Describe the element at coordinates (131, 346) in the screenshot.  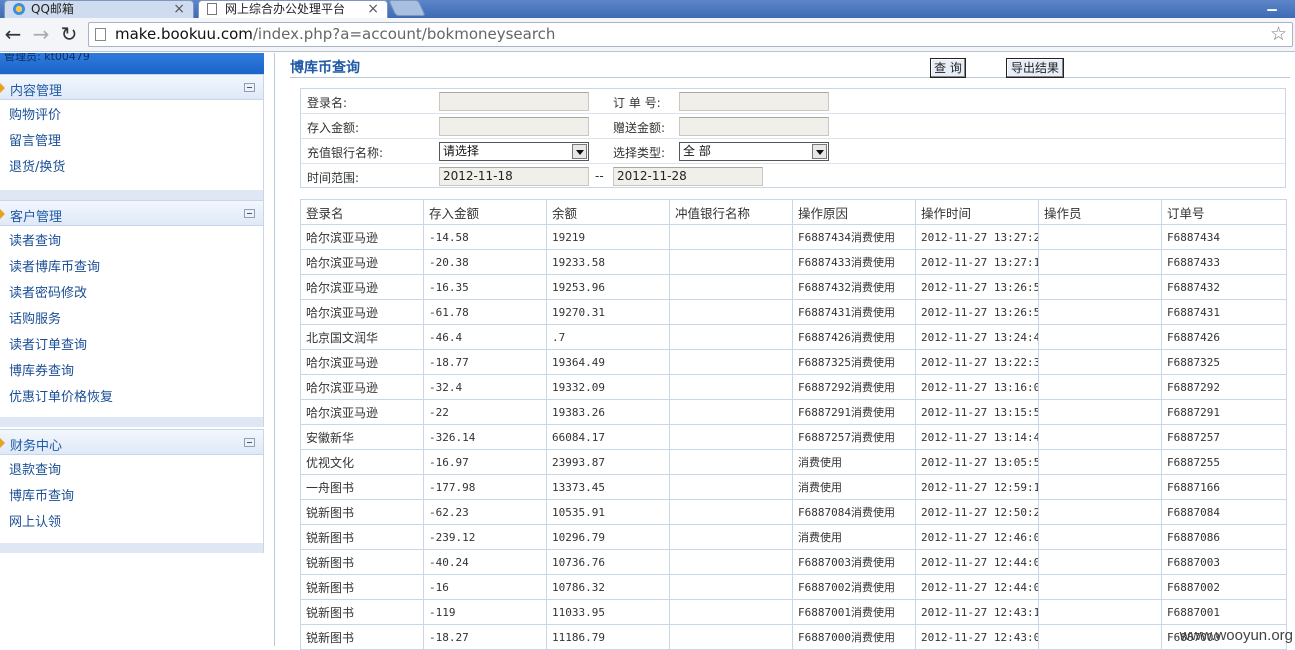
I see `sidebar-item-reader-orders: 读者订单查询` at that location.